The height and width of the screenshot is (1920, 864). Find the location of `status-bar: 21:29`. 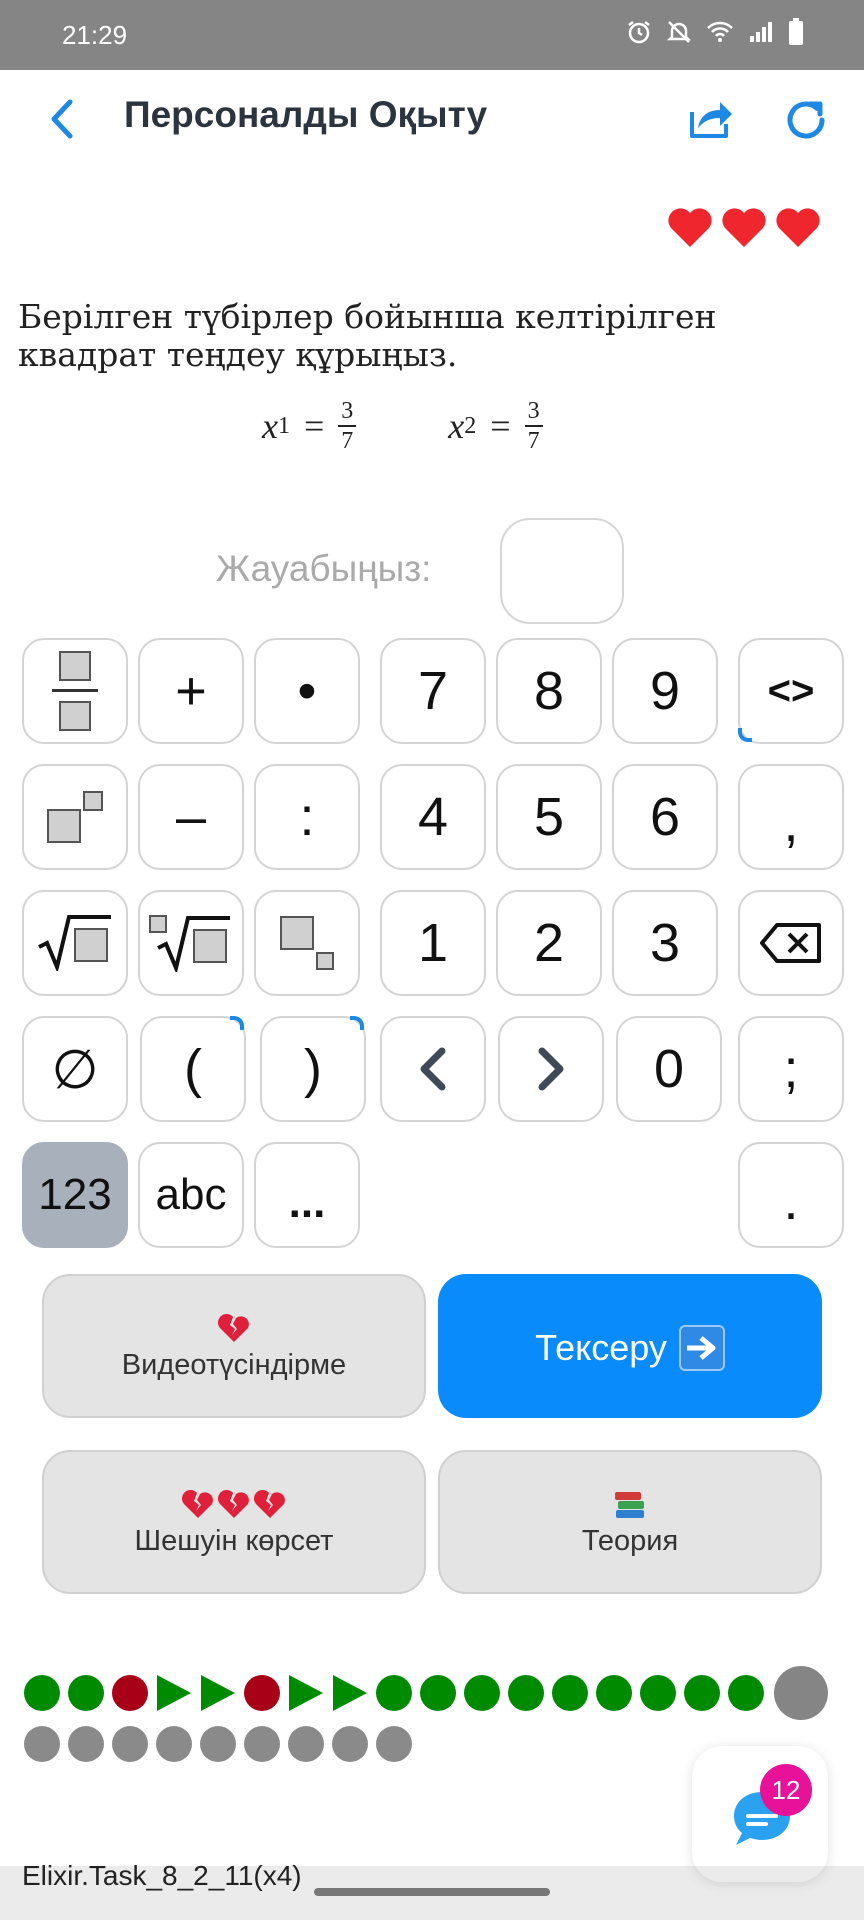

status-bar: 21:29 is located at coordinates (432, 35).